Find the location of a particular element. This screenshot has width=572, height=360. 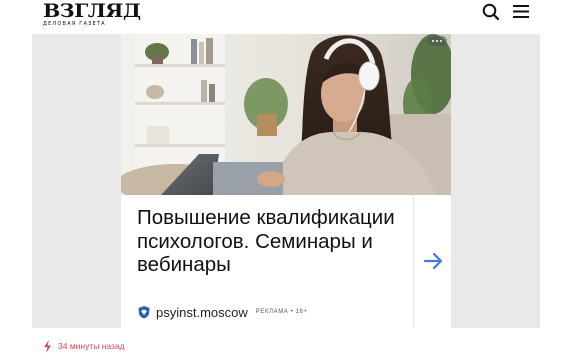

news-timestamp: 34 минуты назад is located at coordinates (84, 346).